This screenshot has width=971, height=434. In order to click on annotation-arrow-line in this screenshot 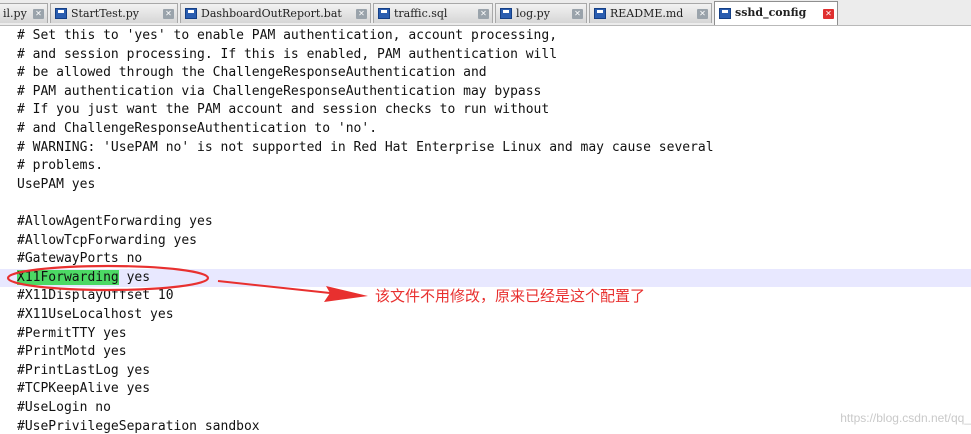, I will do `click(274, 287)`.